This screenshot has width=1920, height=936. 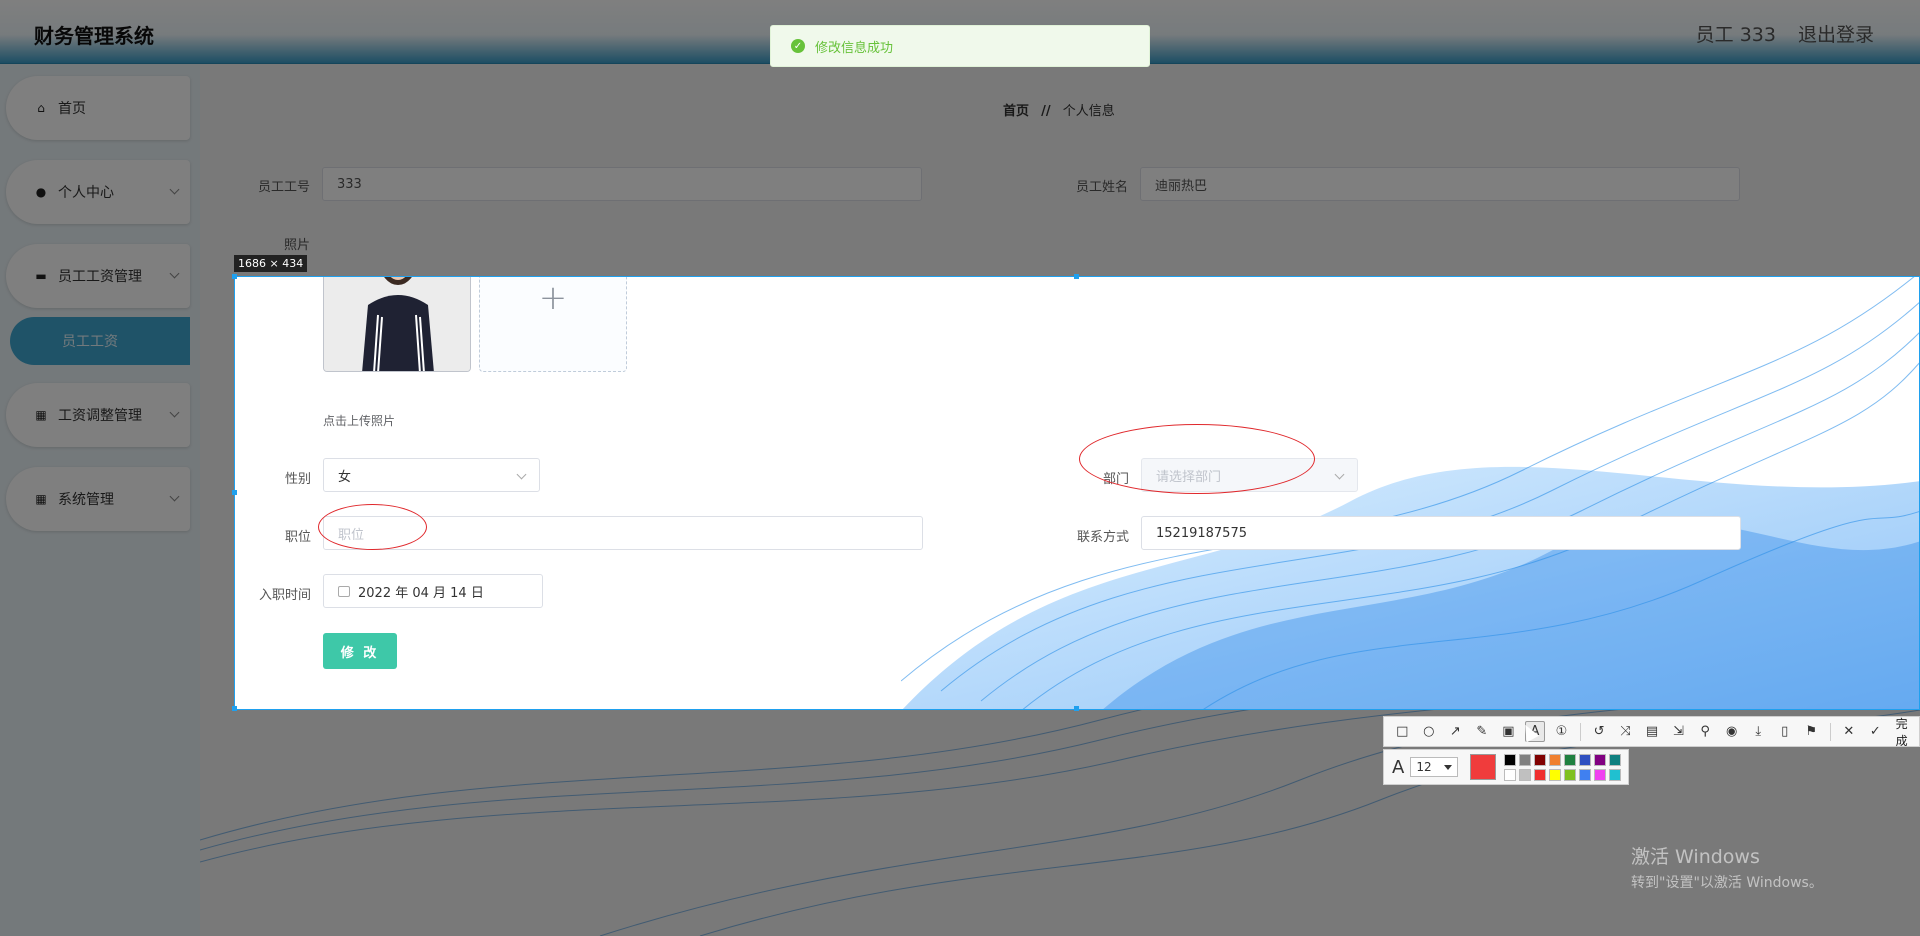 I want to click on current-color-swatch, so click(x=1483, y=767).